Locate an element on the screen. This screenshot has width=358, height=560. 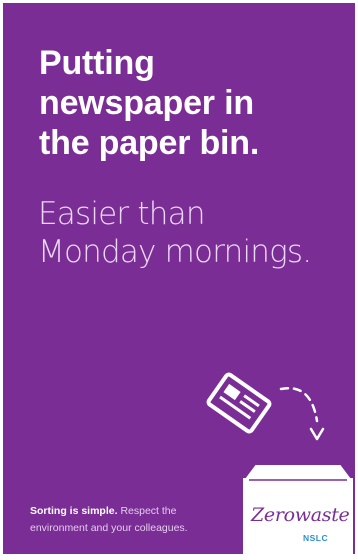
zerowaste-logo: Zerowaste is located at coordinates (300, 515).